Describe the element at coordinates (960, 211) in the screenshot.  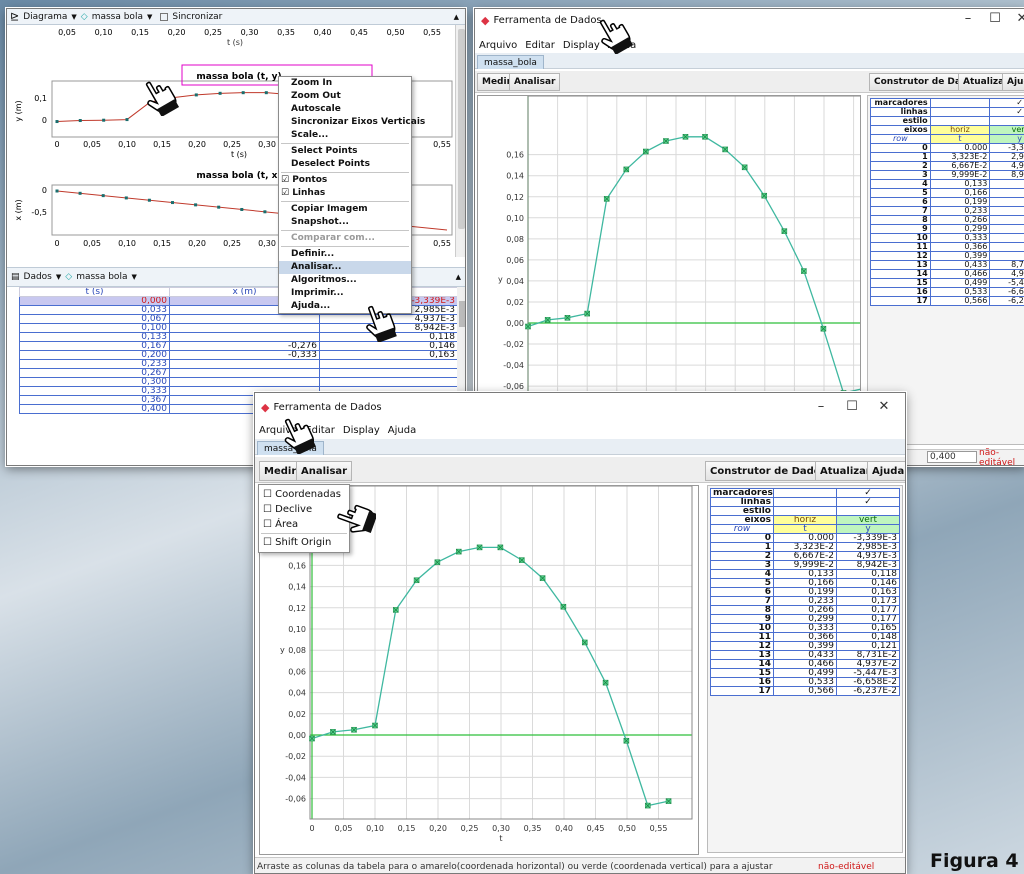
I see `cell-t: 0,233` at that location.